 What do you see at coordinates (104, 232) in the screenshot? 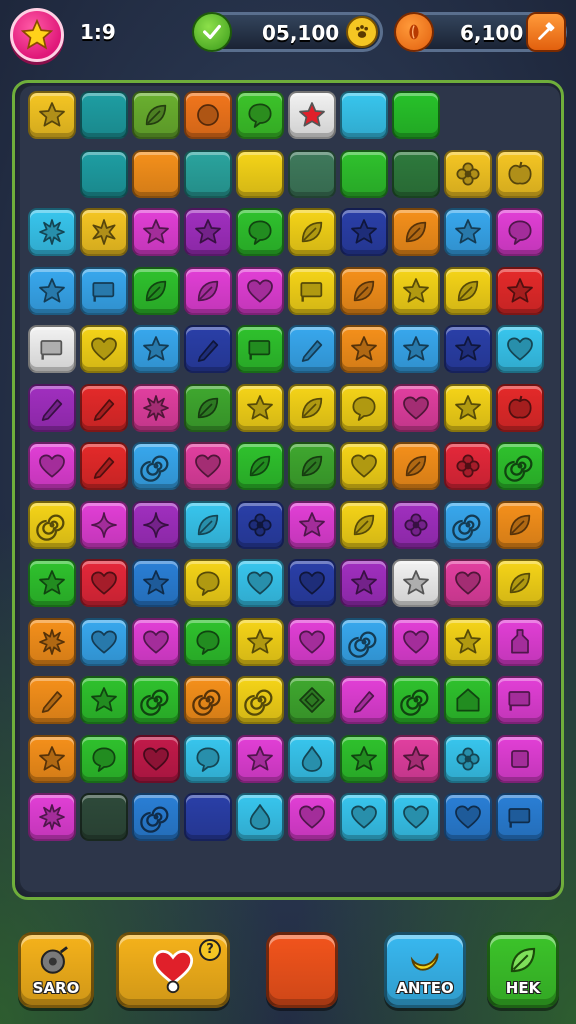
I see `tile-r2-c1` at bounding box center [104, 232].